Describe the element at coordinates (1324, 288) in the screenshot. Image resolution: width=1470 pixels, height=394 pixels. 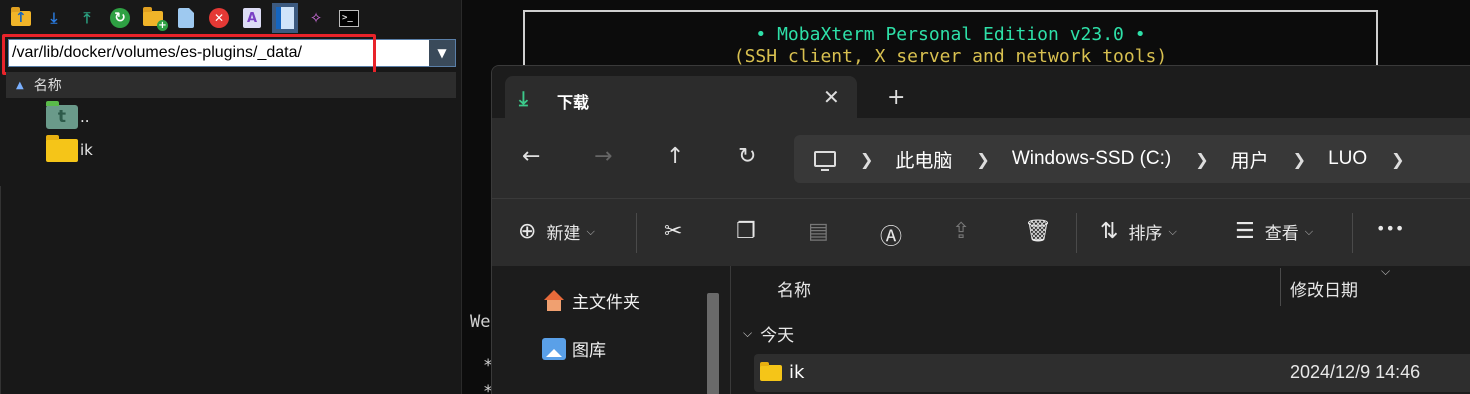
I see `column-header-date: 修改日期` at that location.